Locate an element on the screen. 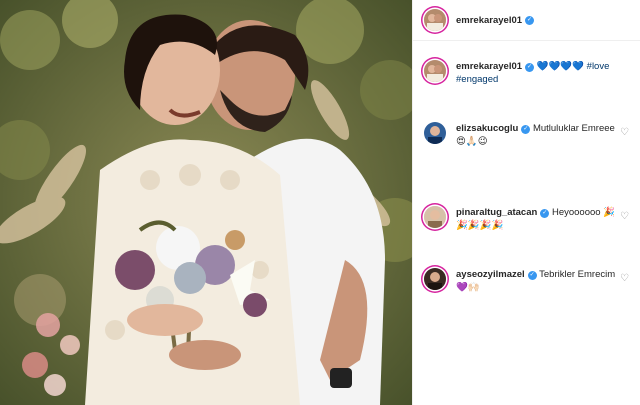 This screenshot has height=405, width=640. caption-avatar is located at coordinates (435, 71).